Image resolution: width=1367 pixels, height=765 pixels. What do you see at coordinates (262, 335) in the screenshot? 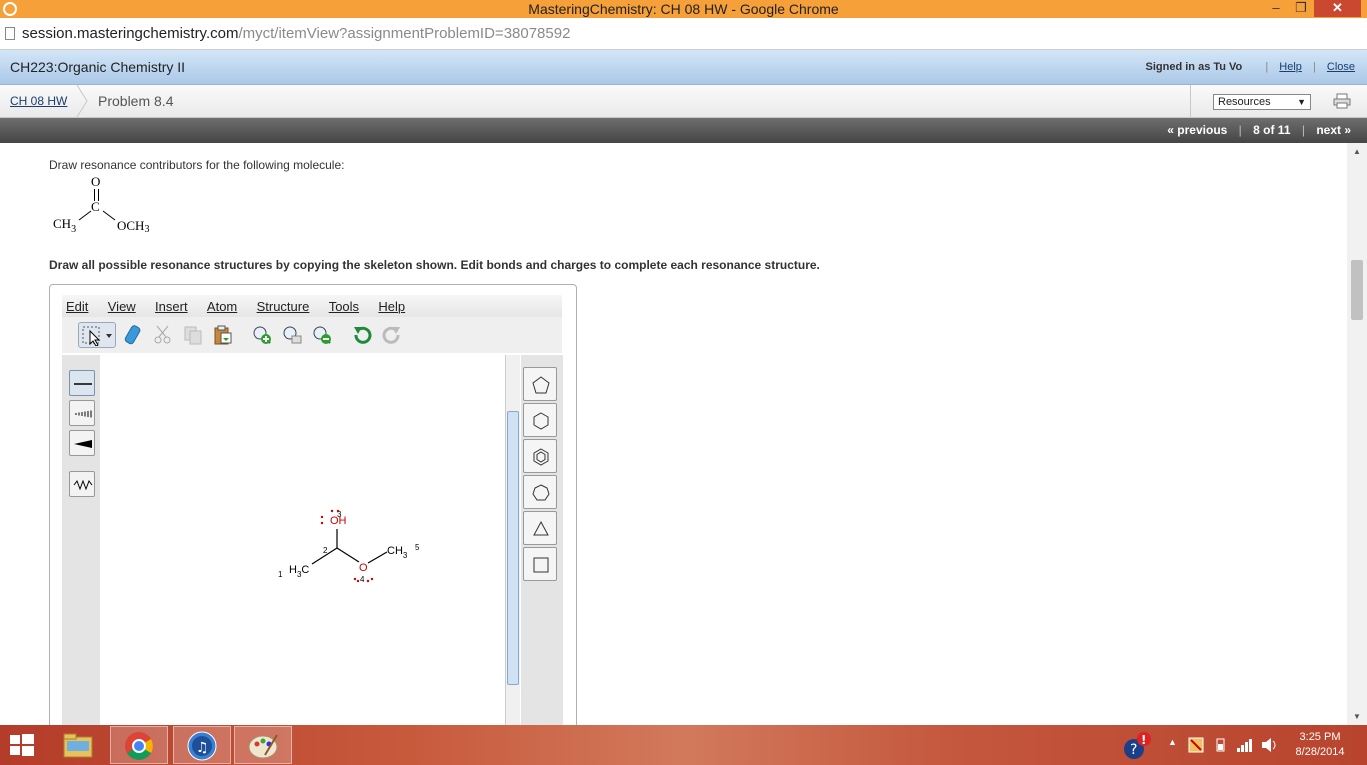
I see `zoom-in-button` at bounding box center [262, 335].